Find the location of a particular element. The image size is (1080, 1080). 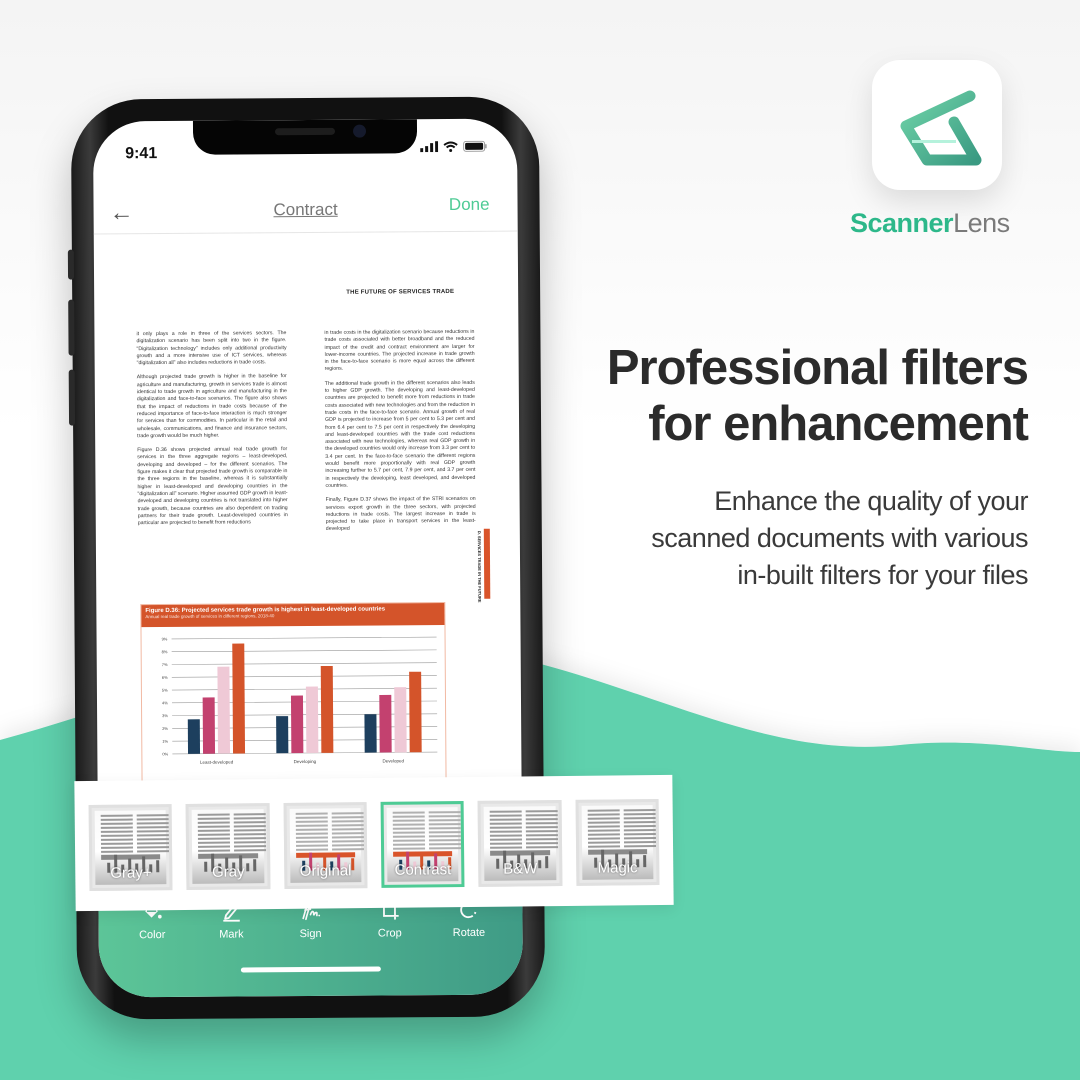

y-tick-label: 6% is located at coordinates (165, 677).